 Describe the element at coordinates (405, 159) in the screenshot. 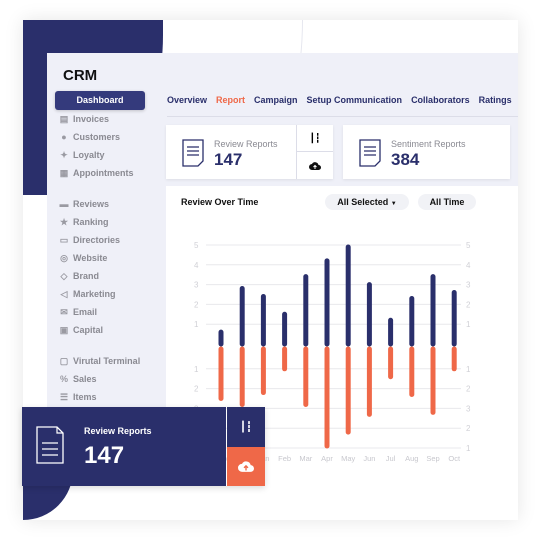

I see `card-value: 384` at that location.